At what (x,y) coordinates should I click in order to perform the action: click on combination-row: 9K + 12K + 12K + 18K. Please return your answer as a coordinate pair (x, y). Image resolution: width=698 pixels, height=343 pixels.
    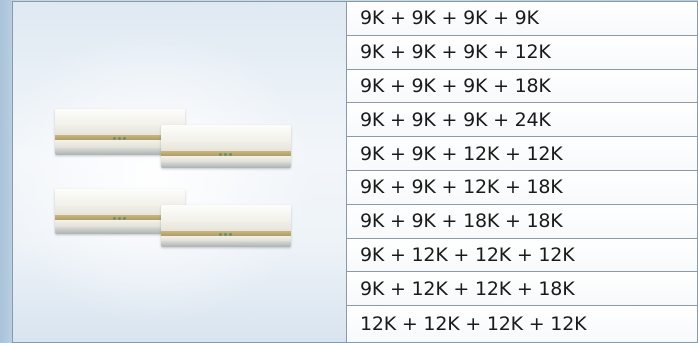
    Looking at the image, I should click on (522, 289).